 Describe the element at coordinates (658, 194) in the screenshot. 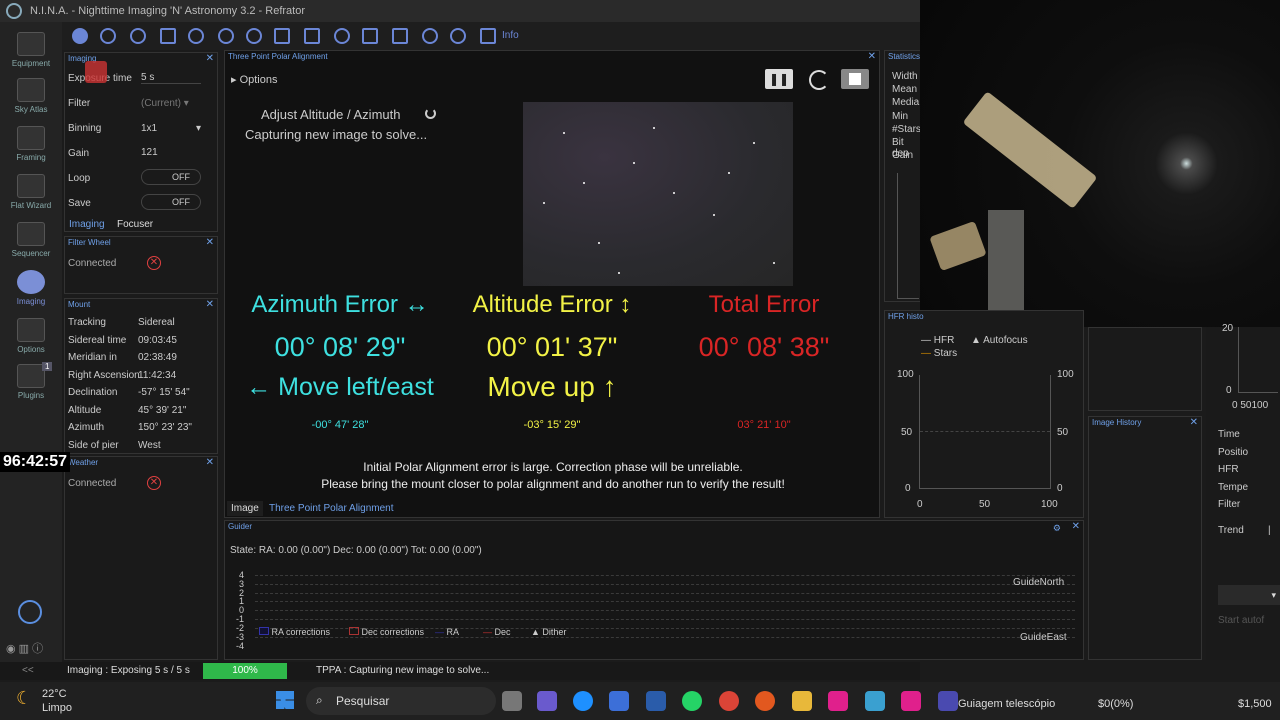

I see `plate-solve-image` at that location.